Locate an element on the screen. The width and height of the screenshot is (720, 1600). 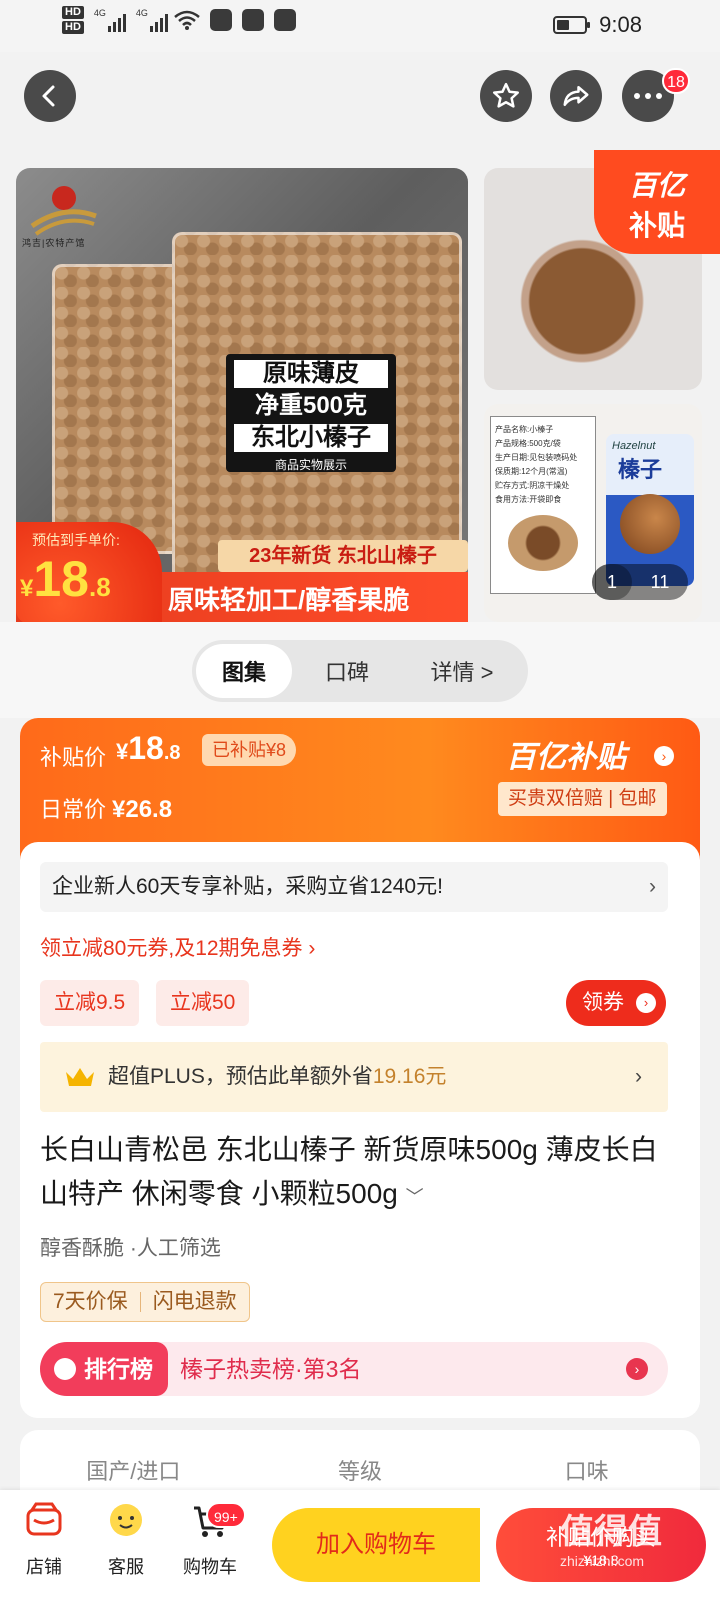
subsidy-price: ¥18.8 is located at coordinates (148, 748).